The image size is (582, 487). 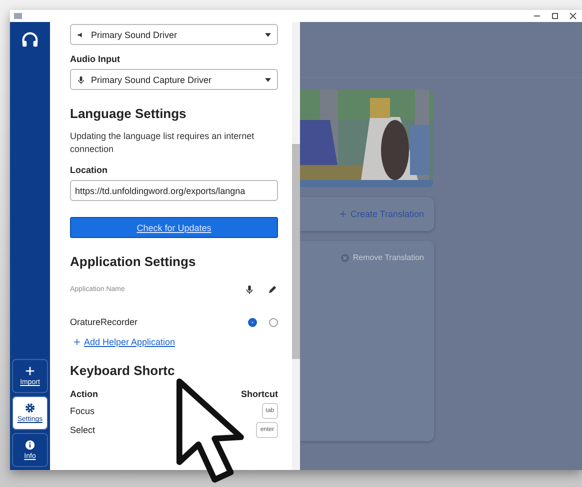 What do you see at coordinates (81, 34) in the screenshot?
I see `speaker-icon` at bounding box center [81, 34].